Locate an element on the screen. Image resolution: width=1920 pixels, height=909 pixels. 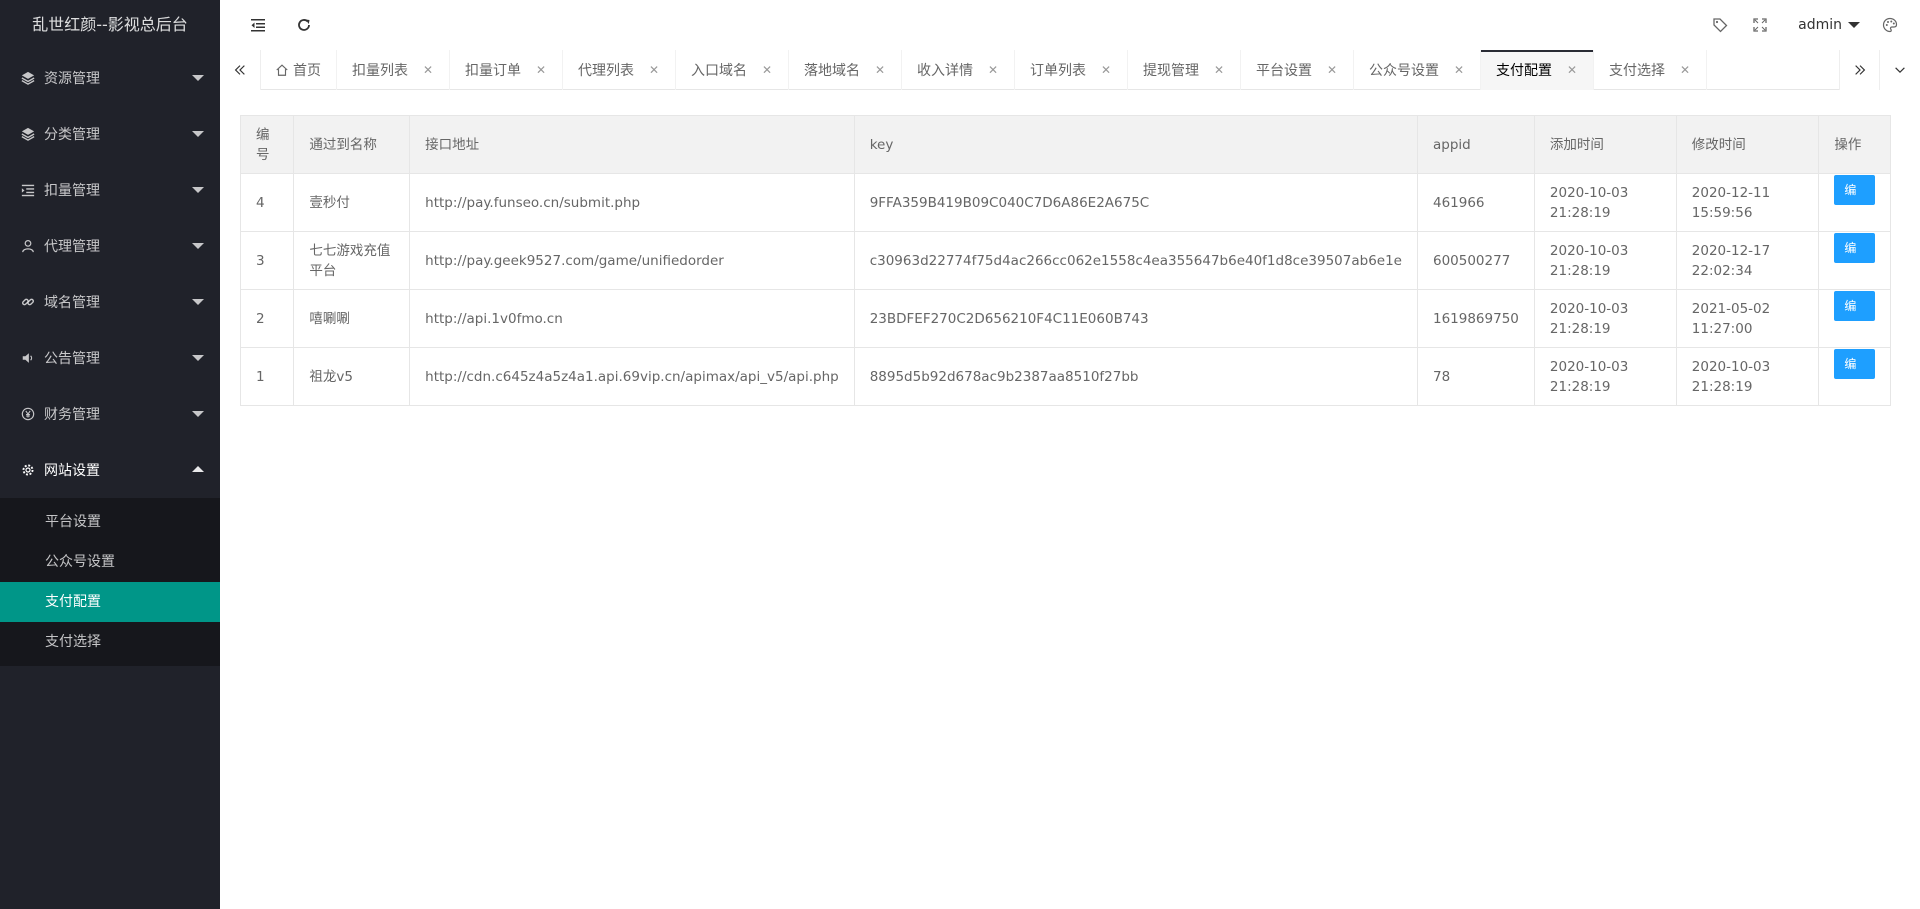
tab-agent-list: 代理列表 ✕ is located at coordinates (619, 70).